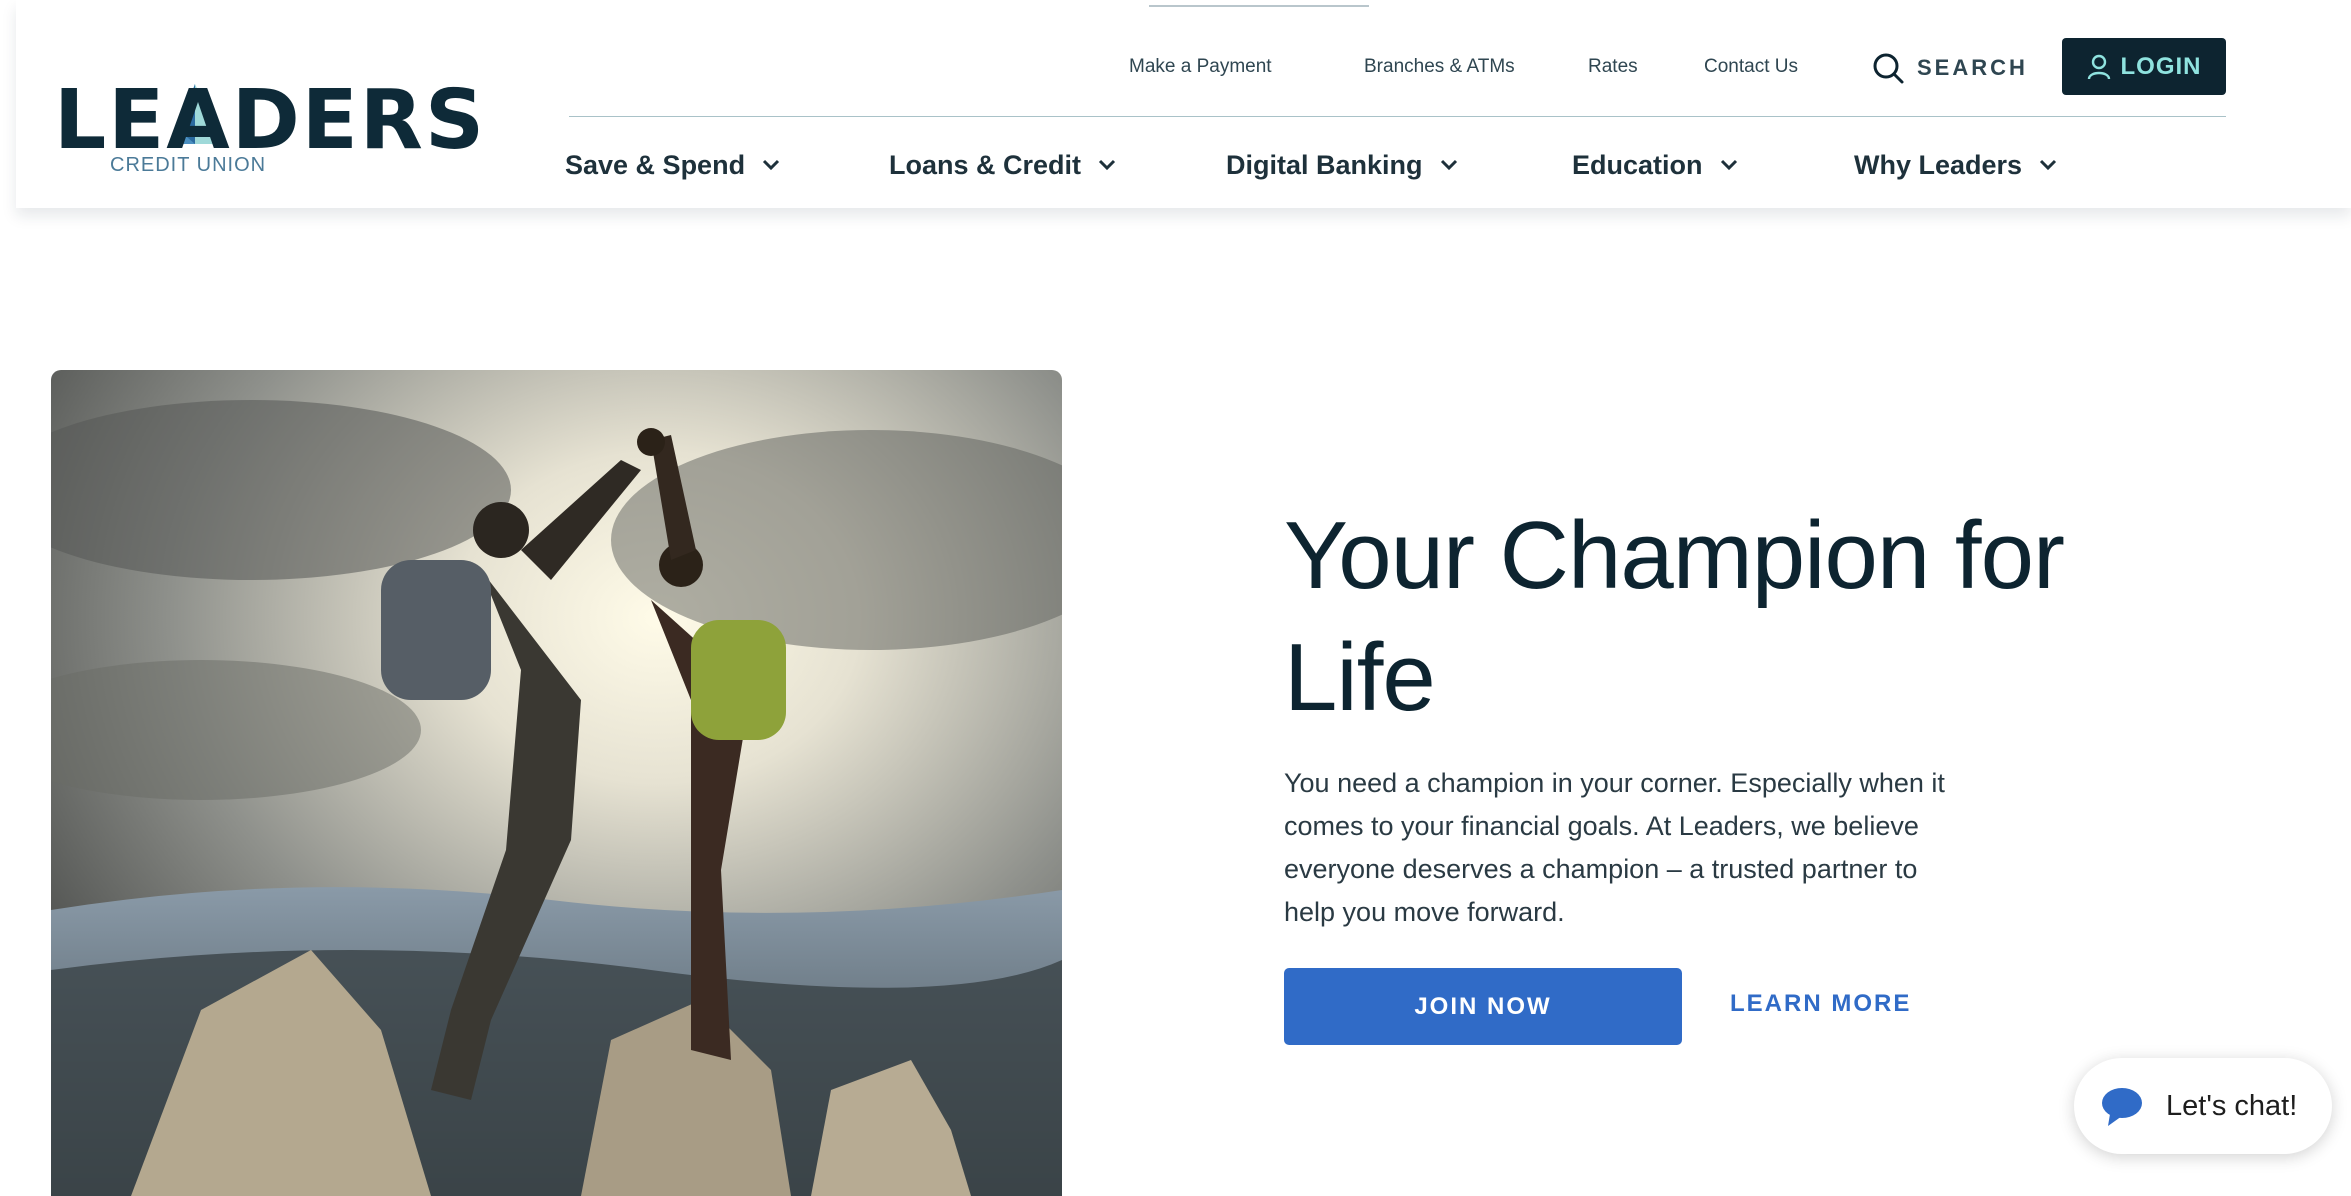 The height and width of the screenshot is (1196, 2351). I want to click on nav-digital-banking: Digital Banking, so click(1342, 165).